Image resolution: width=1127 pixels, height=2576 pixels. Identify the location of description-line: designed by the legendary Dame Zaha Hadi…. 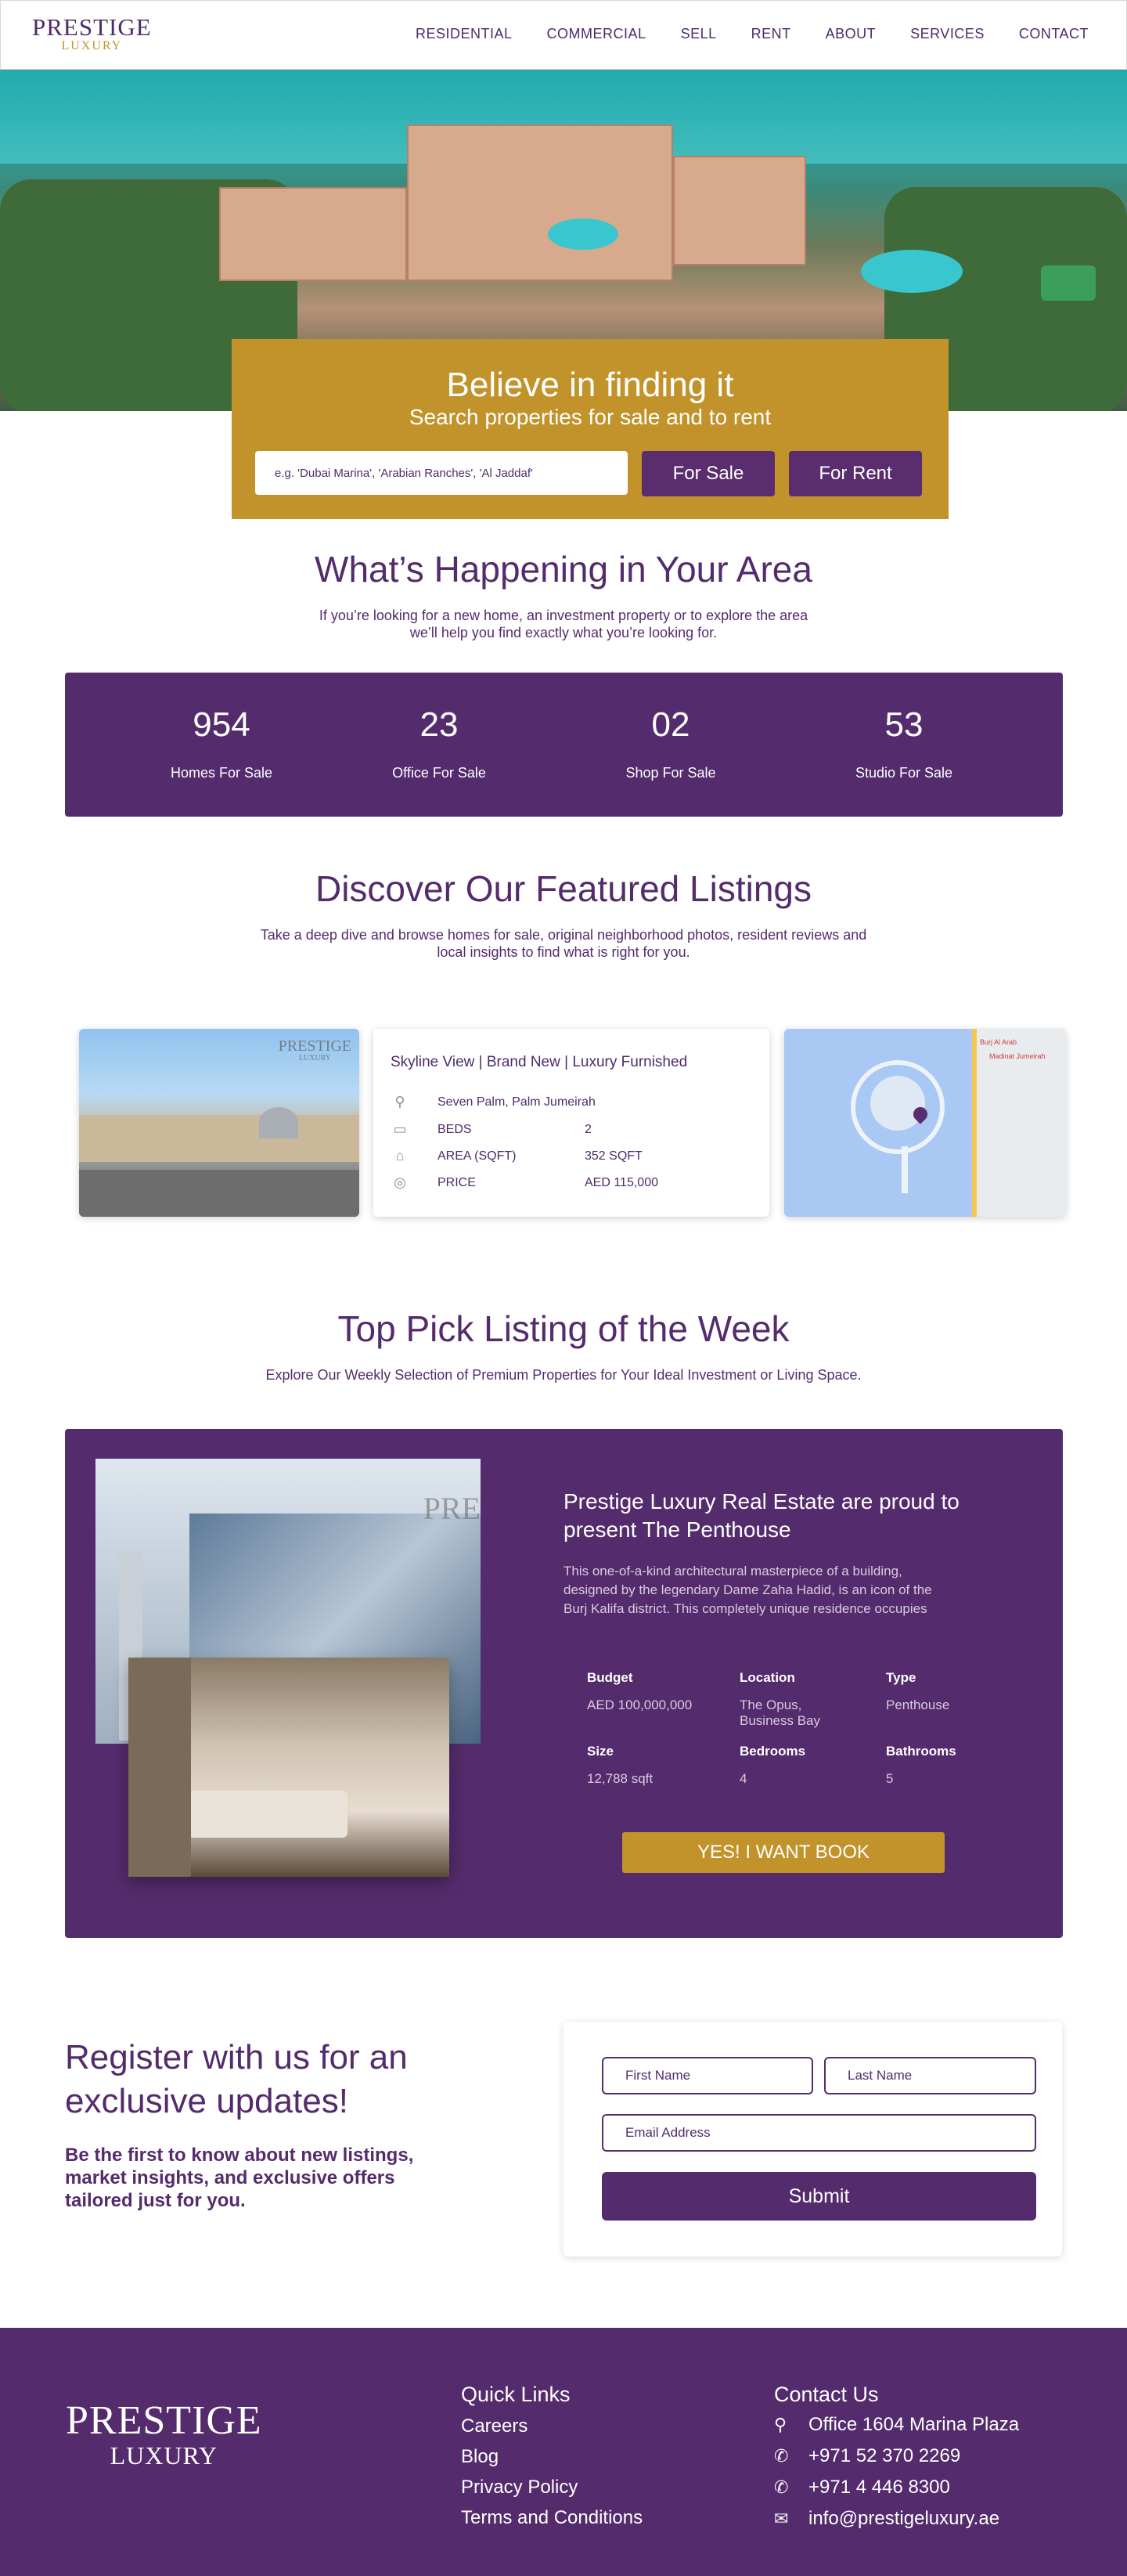
(748, 1589).